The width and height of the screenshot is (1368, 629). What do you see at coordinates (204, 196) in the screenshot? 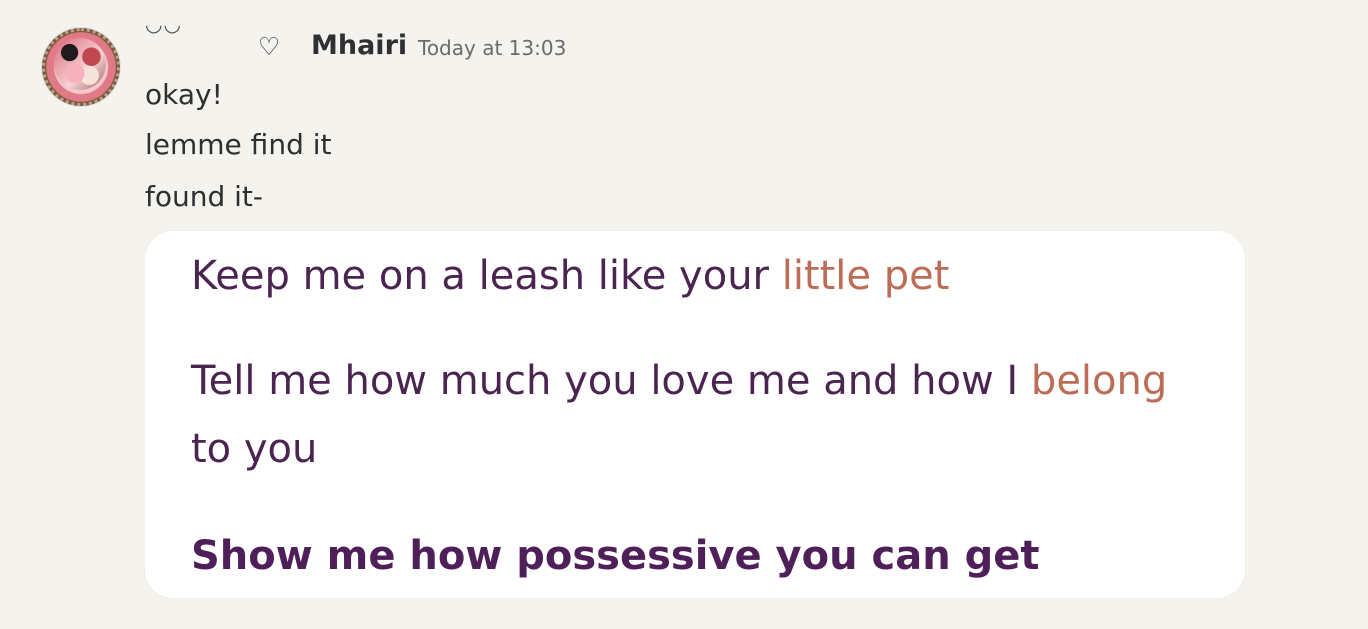
I see `message-line: found it-` at bounding box center [204, 196].